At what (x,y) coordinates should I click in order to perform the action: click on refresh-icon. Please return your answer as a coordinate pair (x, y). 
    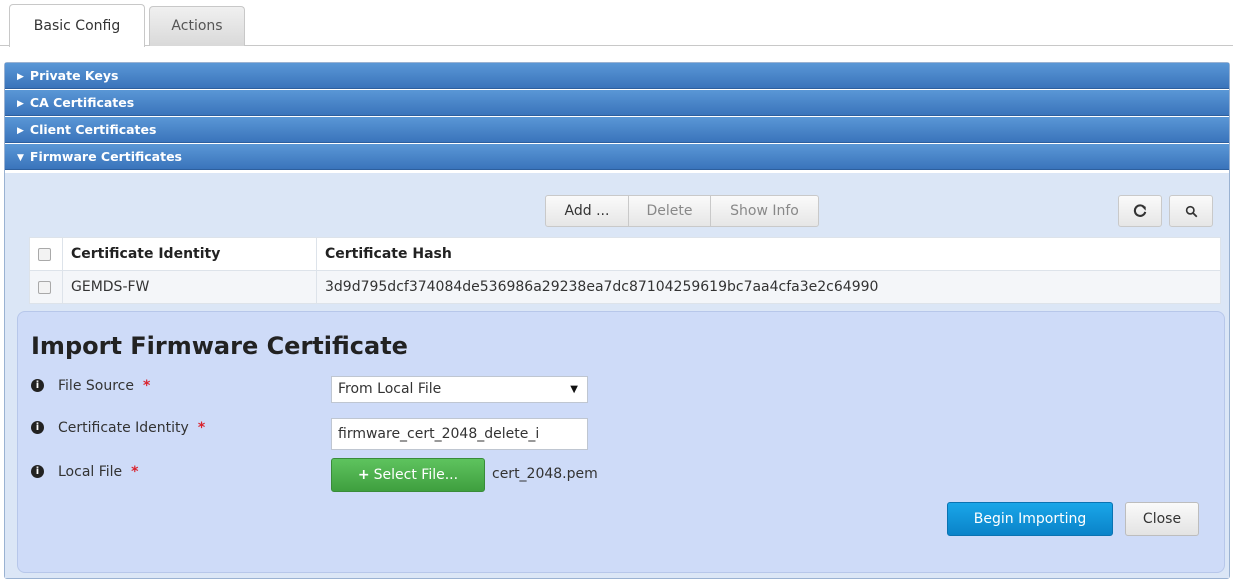
    Looking at the image, I should click on (1140, 210).